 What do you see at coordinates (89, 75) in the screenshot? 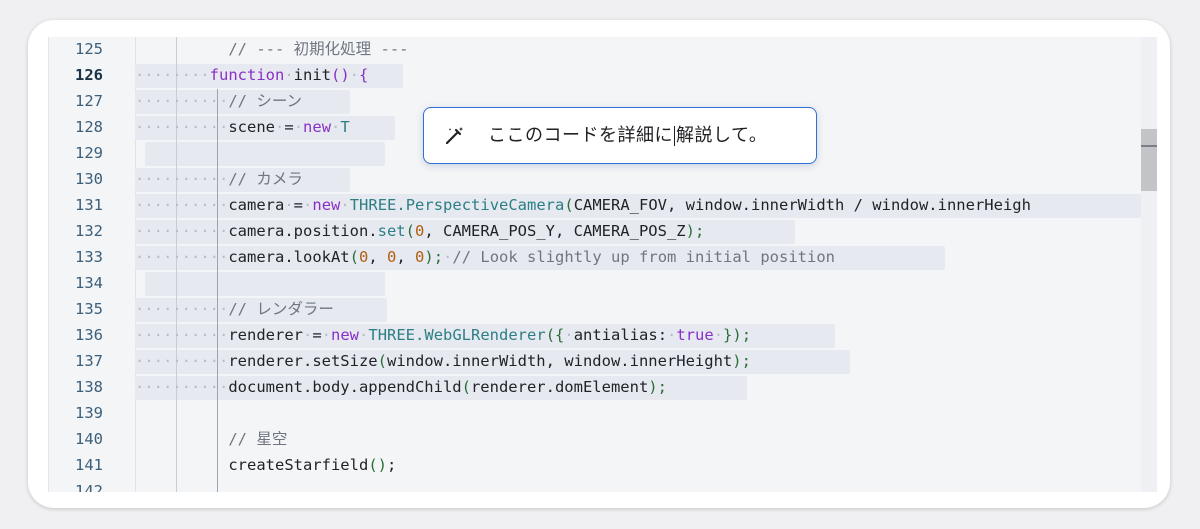
I see `line-number-active: 126` at bounding box center [89, 75].